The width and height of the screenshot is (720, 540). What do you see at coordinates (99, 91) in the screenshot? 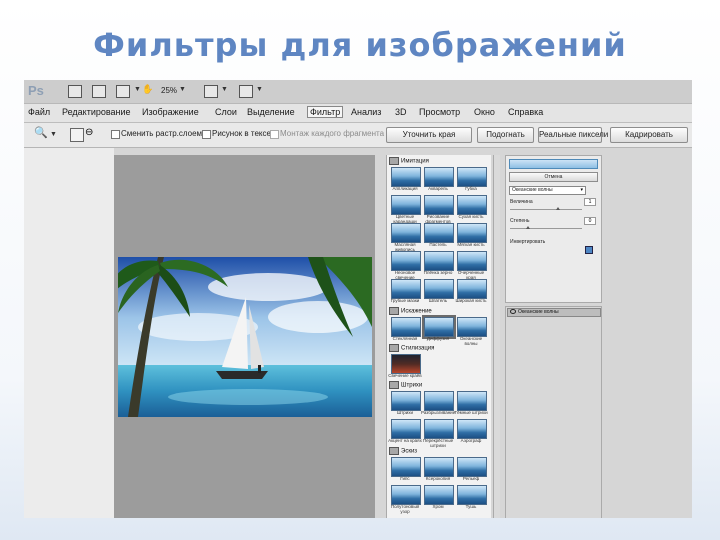
I see `minibridge-icon` at bounding box center [99, 91].